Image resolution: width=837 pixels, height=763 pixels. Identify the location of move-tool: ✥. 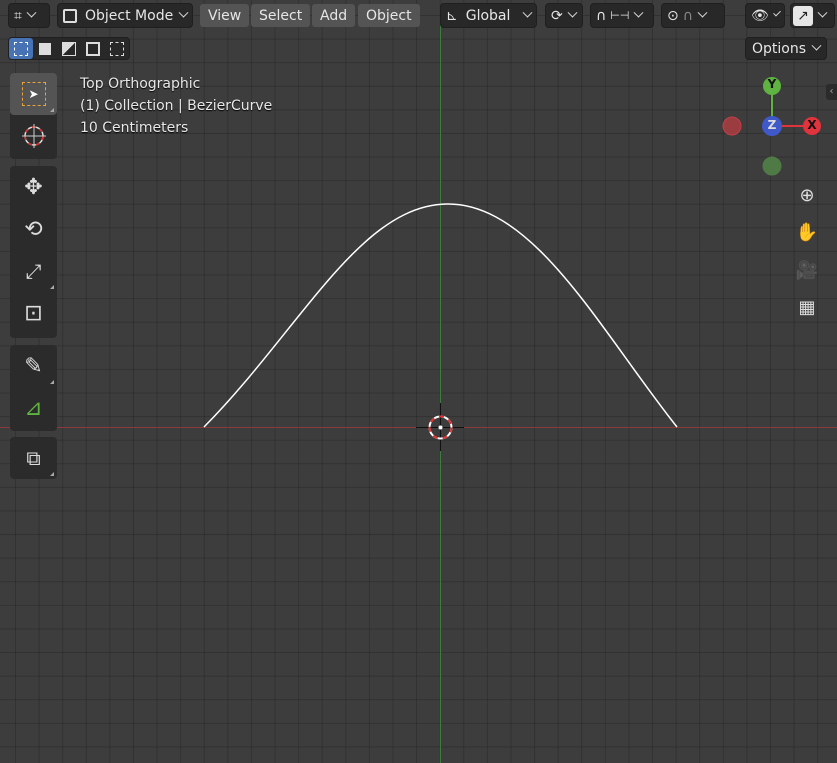
(33, 187).